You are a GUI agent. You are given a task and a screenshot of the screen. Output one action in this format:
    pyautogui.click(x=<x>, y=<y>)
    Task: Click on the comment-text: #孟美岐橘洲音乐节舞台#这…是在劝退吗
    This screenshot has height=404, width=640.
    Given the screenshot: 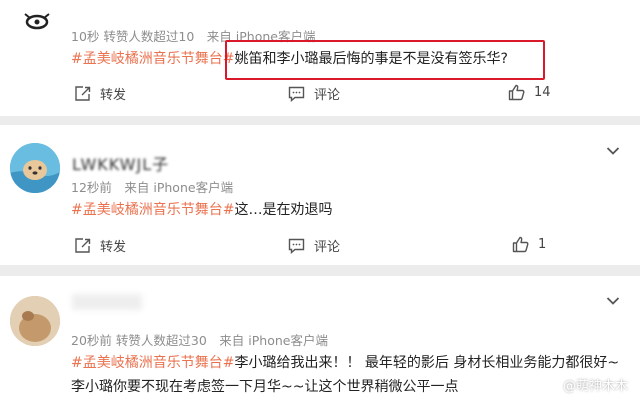 What is the action you would take?
    pyautogui.click(x=201, y=209)
    